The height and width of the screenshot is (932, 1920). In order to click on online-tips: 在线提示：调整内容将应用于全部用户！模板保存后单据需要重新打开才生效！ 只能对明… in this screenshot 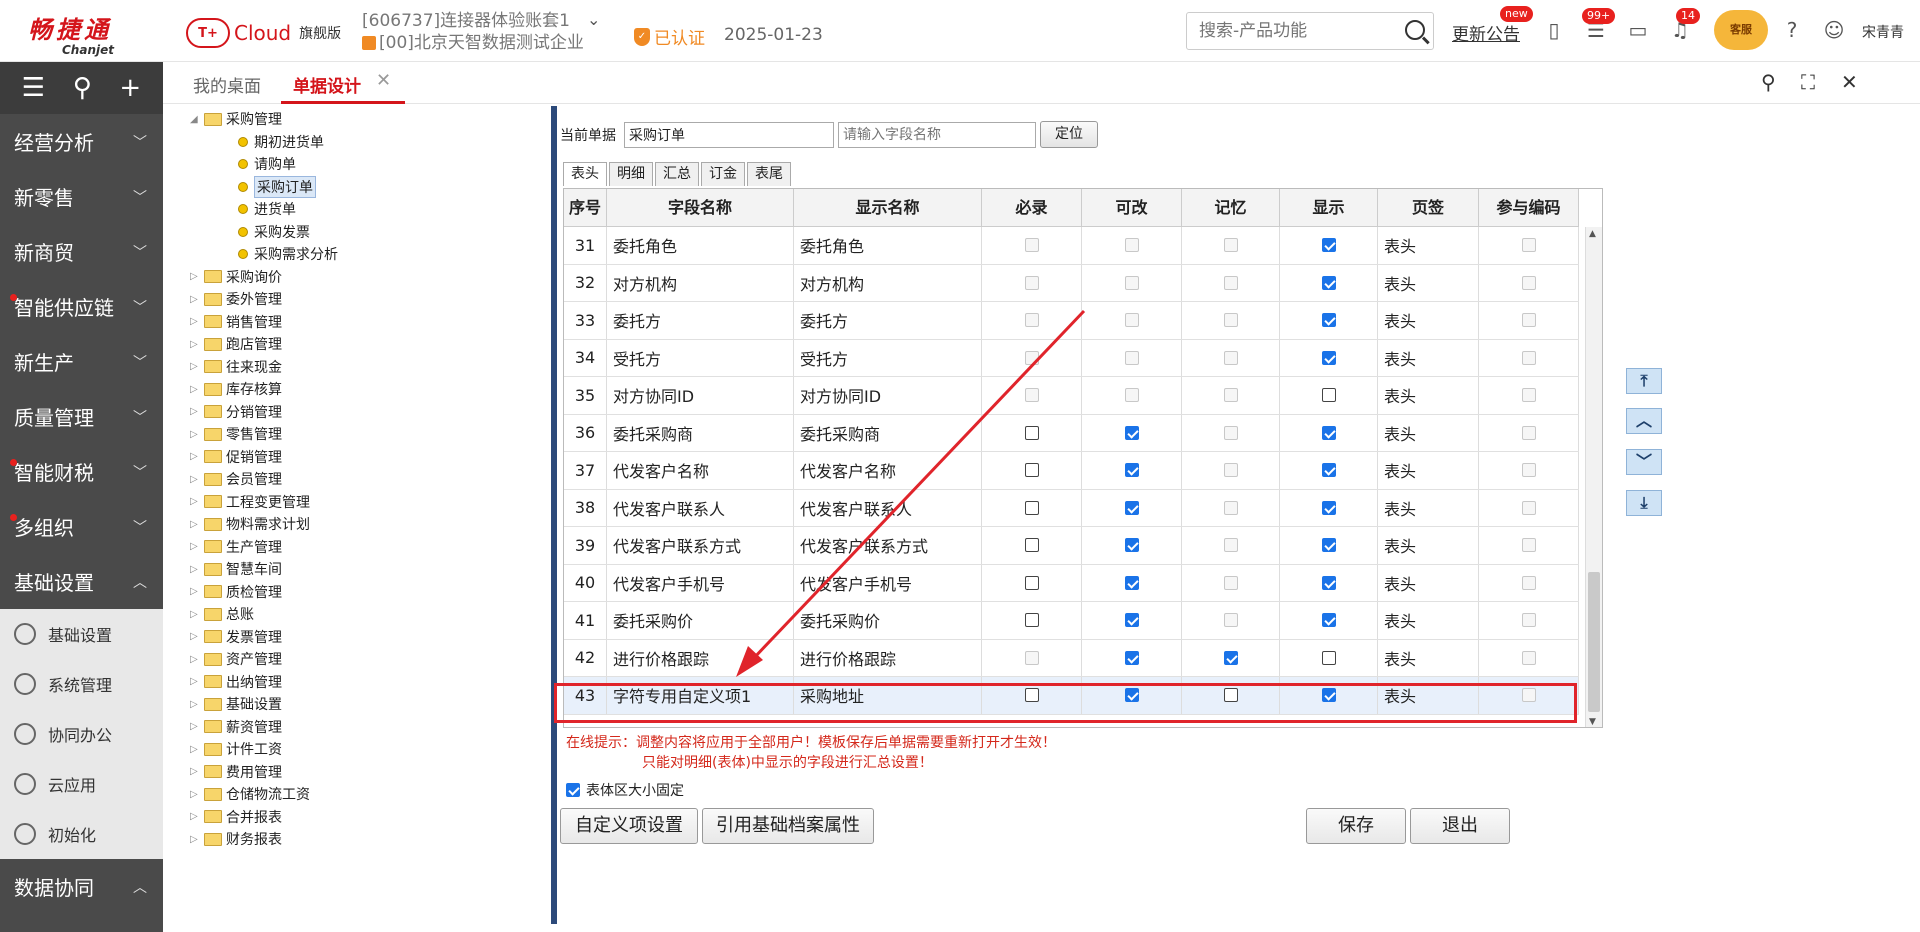, I will do `click(811, 753)`.